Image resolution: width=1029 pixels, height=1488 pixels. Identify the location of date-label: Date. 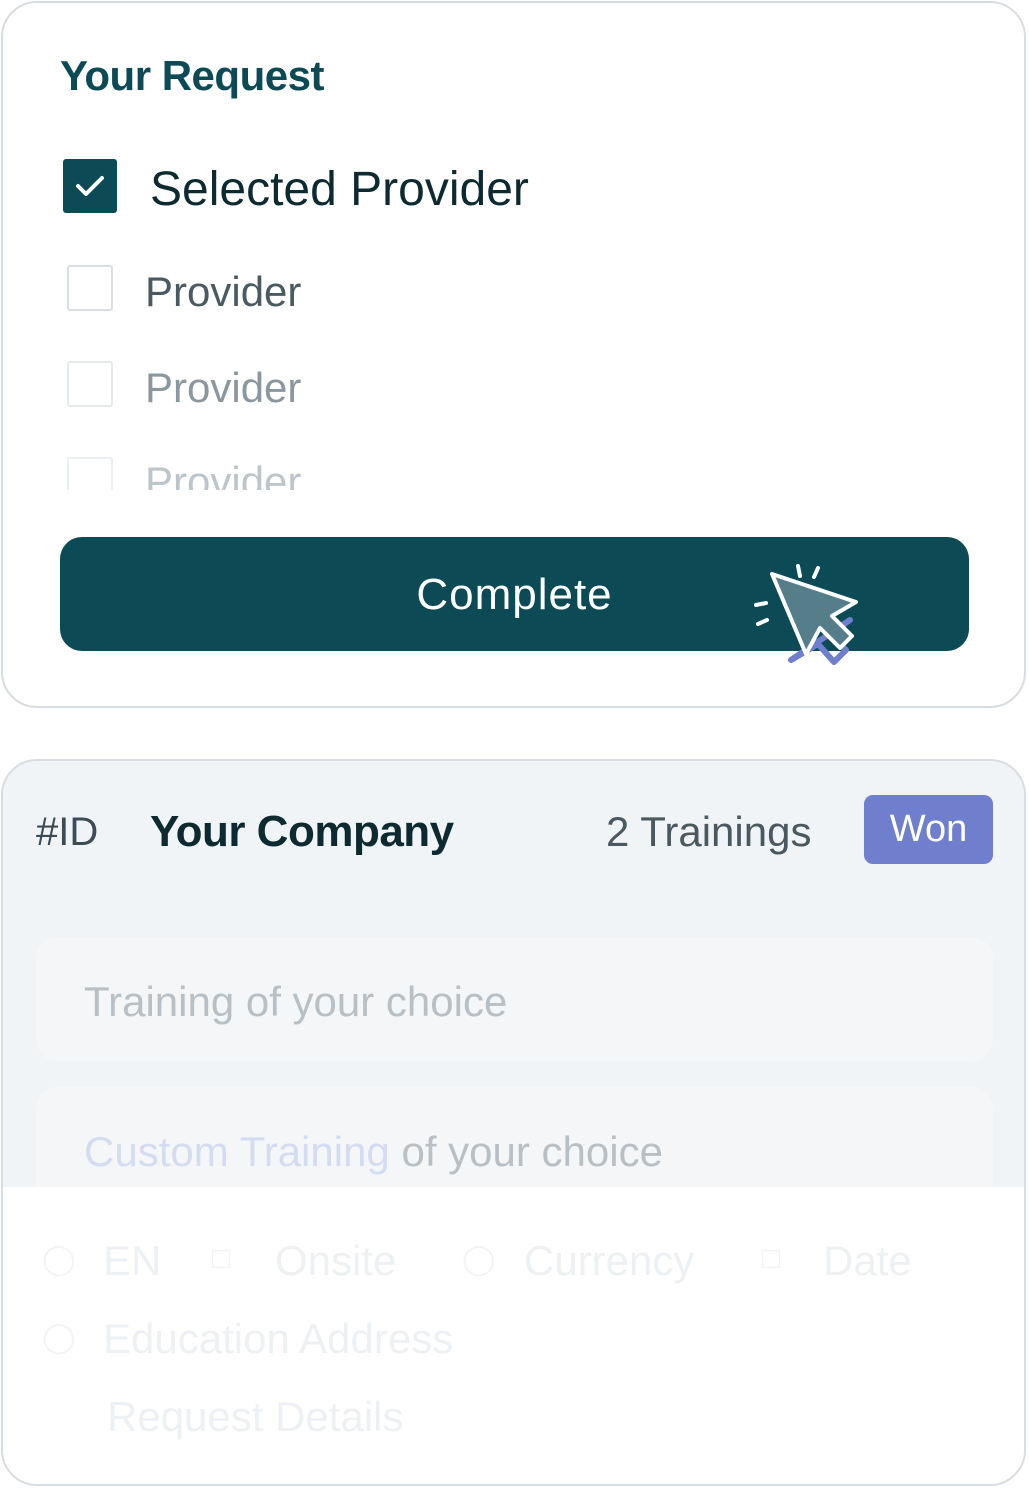
(867, 1260).